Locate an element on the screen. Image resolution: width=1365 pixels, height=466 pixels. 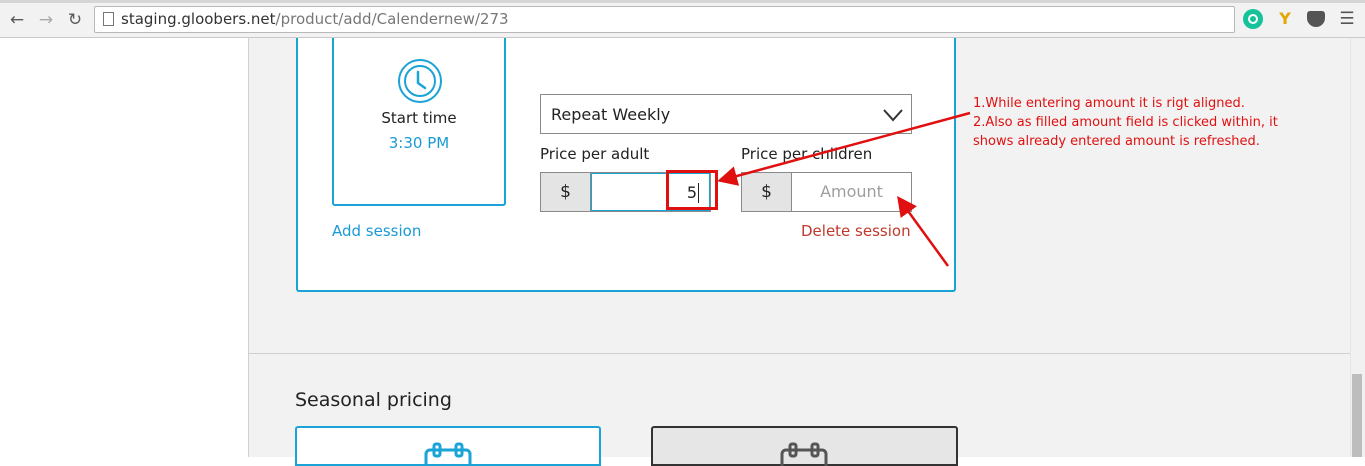
chevron-down-icon is located at coordinates (893, 115).